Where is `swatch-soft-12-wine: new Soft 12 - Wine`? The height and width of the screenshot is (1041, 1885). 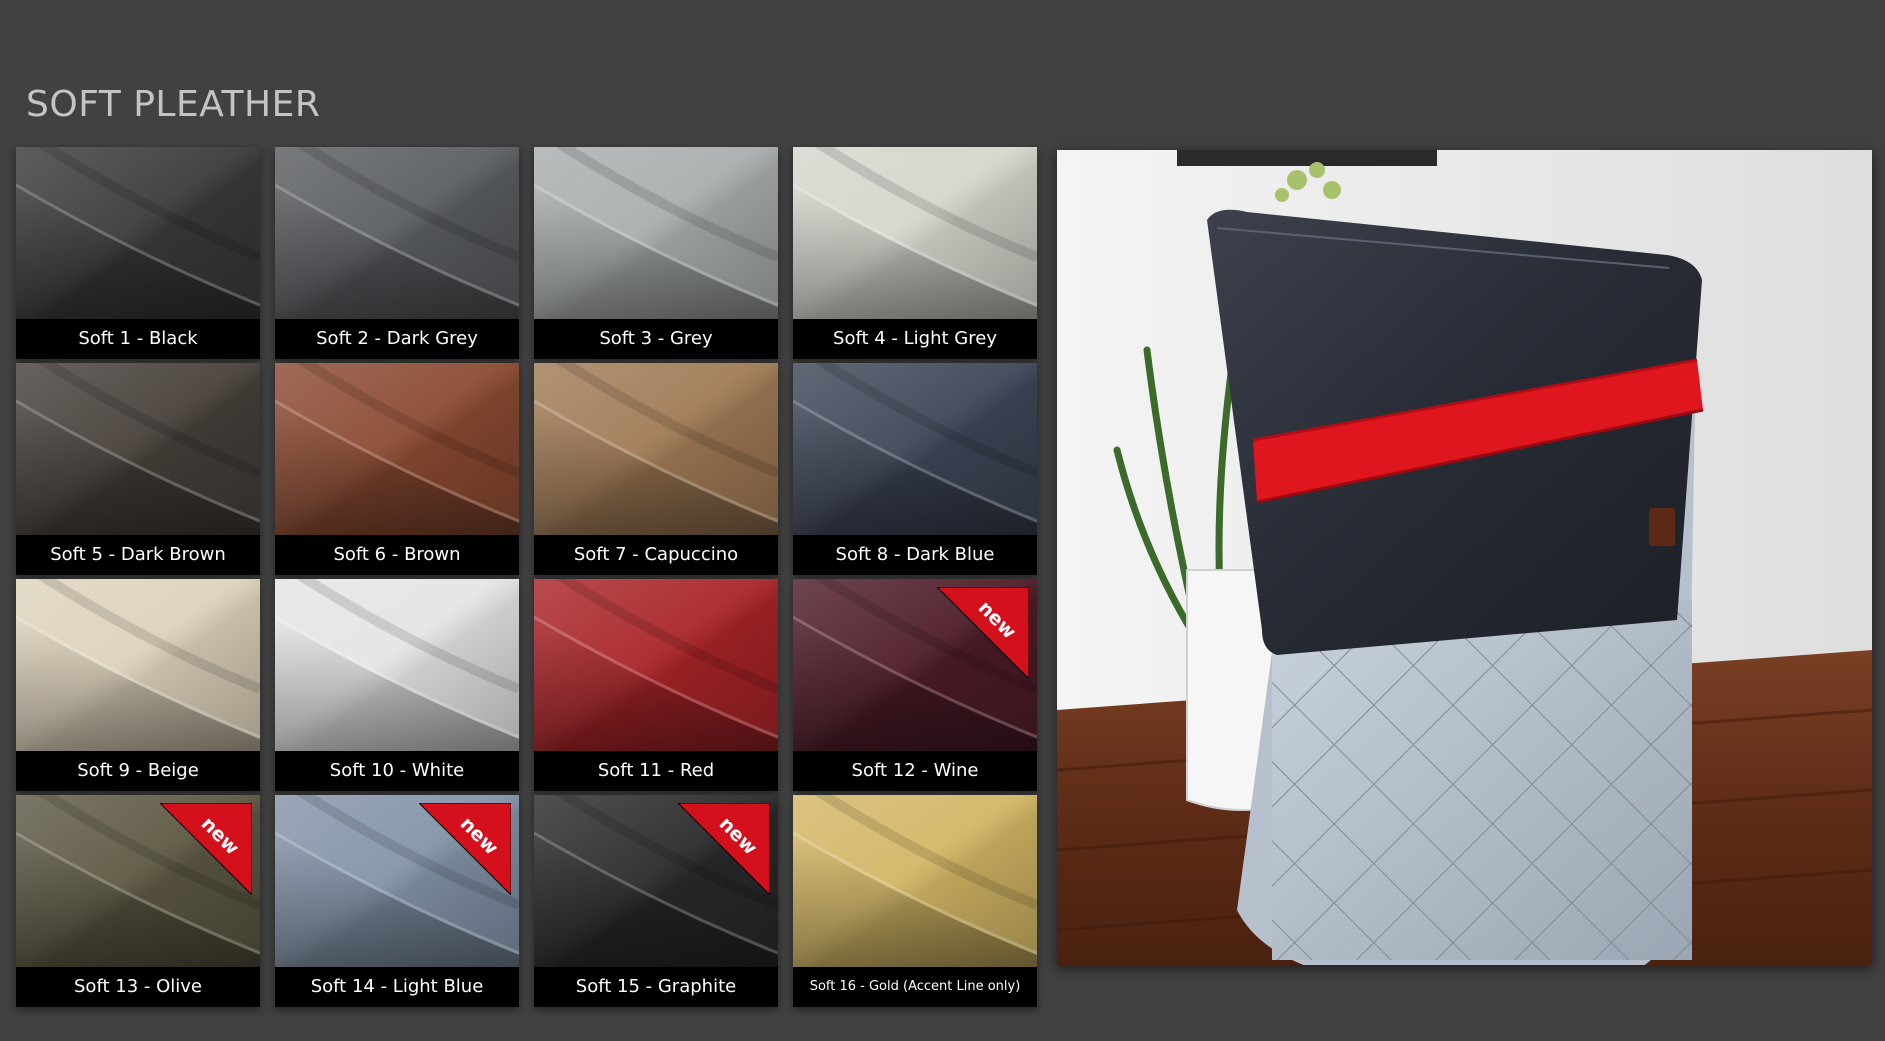
swatch-soft-12-wine: new Soft 12 - Wine is located at coordinates (915, 685).